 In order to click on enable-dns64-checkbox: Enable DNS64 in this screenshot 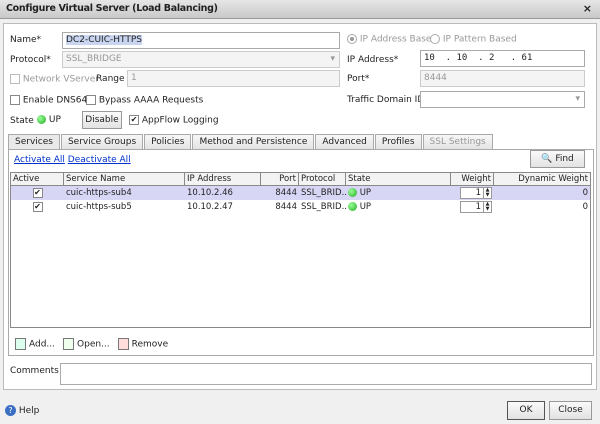, I will do `click(48, 100)`.